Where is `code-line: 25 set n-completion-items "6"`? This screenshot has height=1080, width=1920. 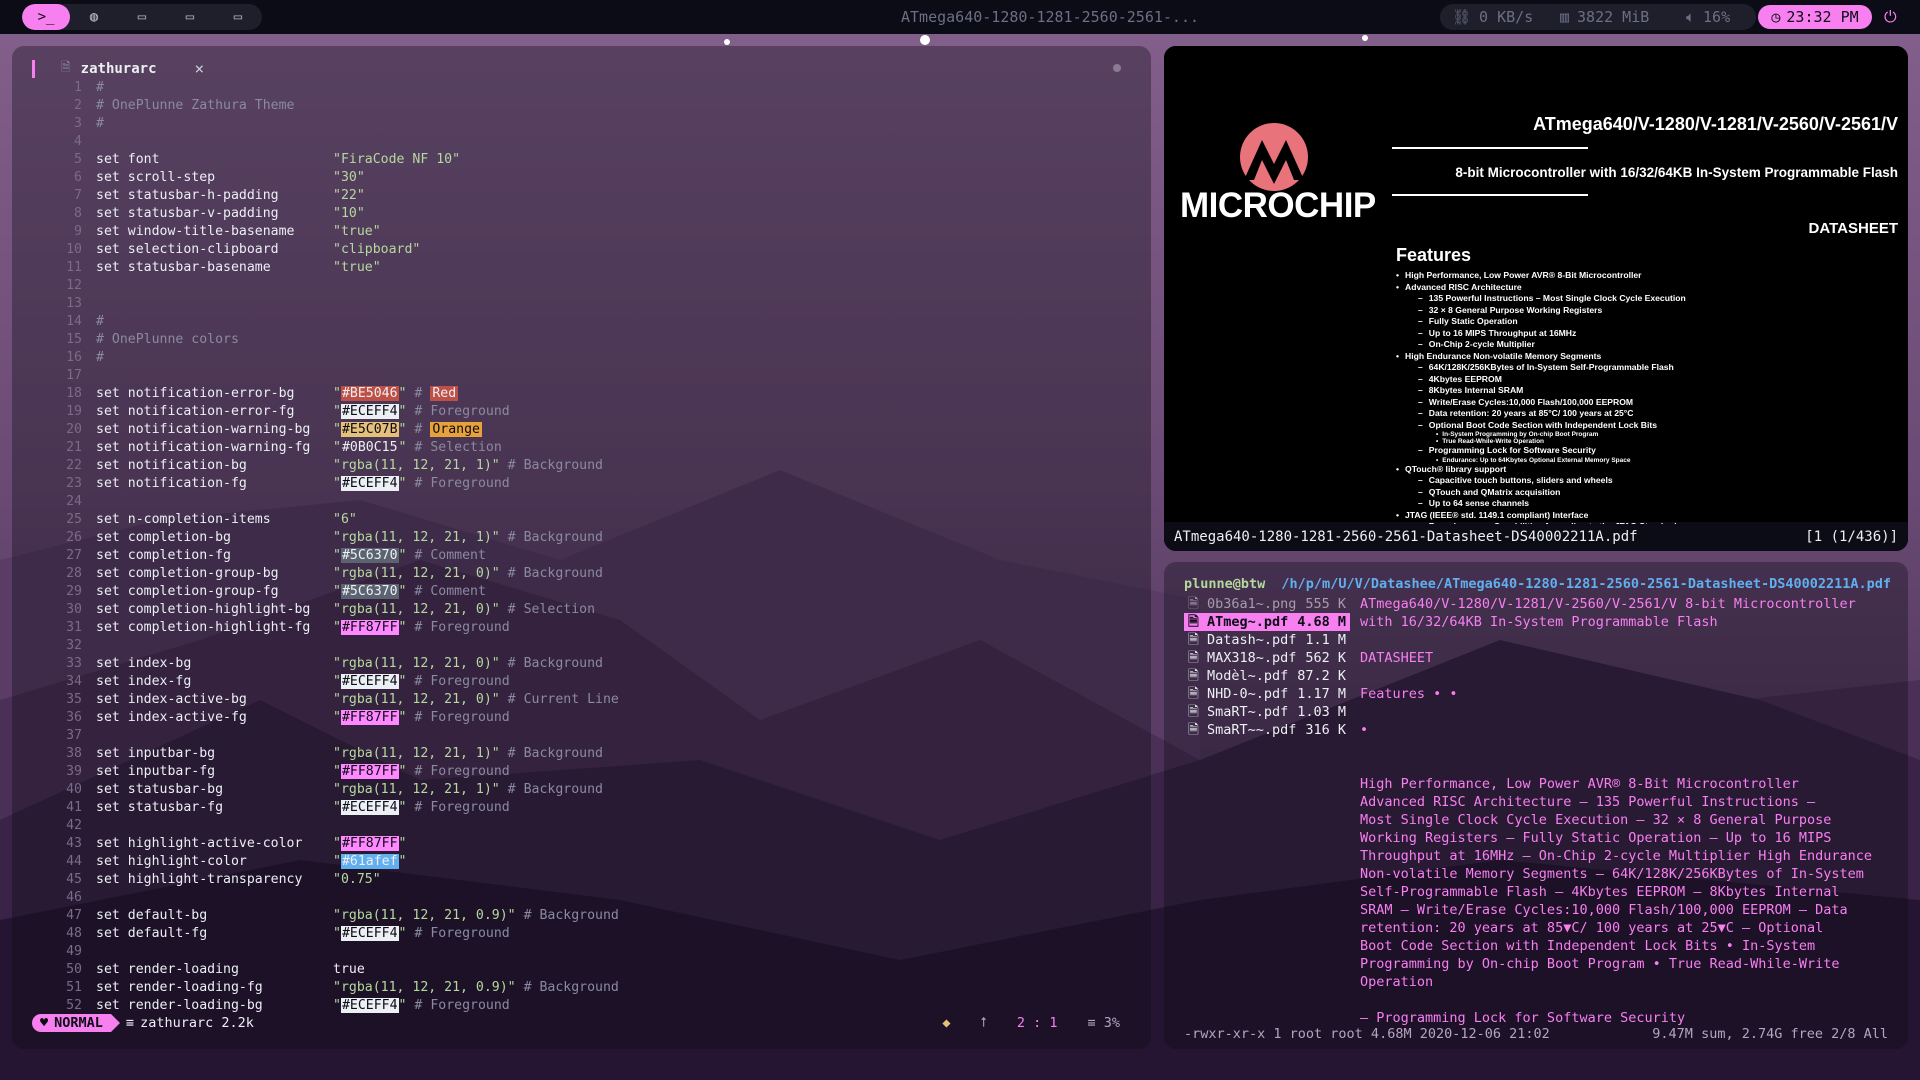 code-line: 25 set n-completion-items "6" is located at coordinates (204, 520).